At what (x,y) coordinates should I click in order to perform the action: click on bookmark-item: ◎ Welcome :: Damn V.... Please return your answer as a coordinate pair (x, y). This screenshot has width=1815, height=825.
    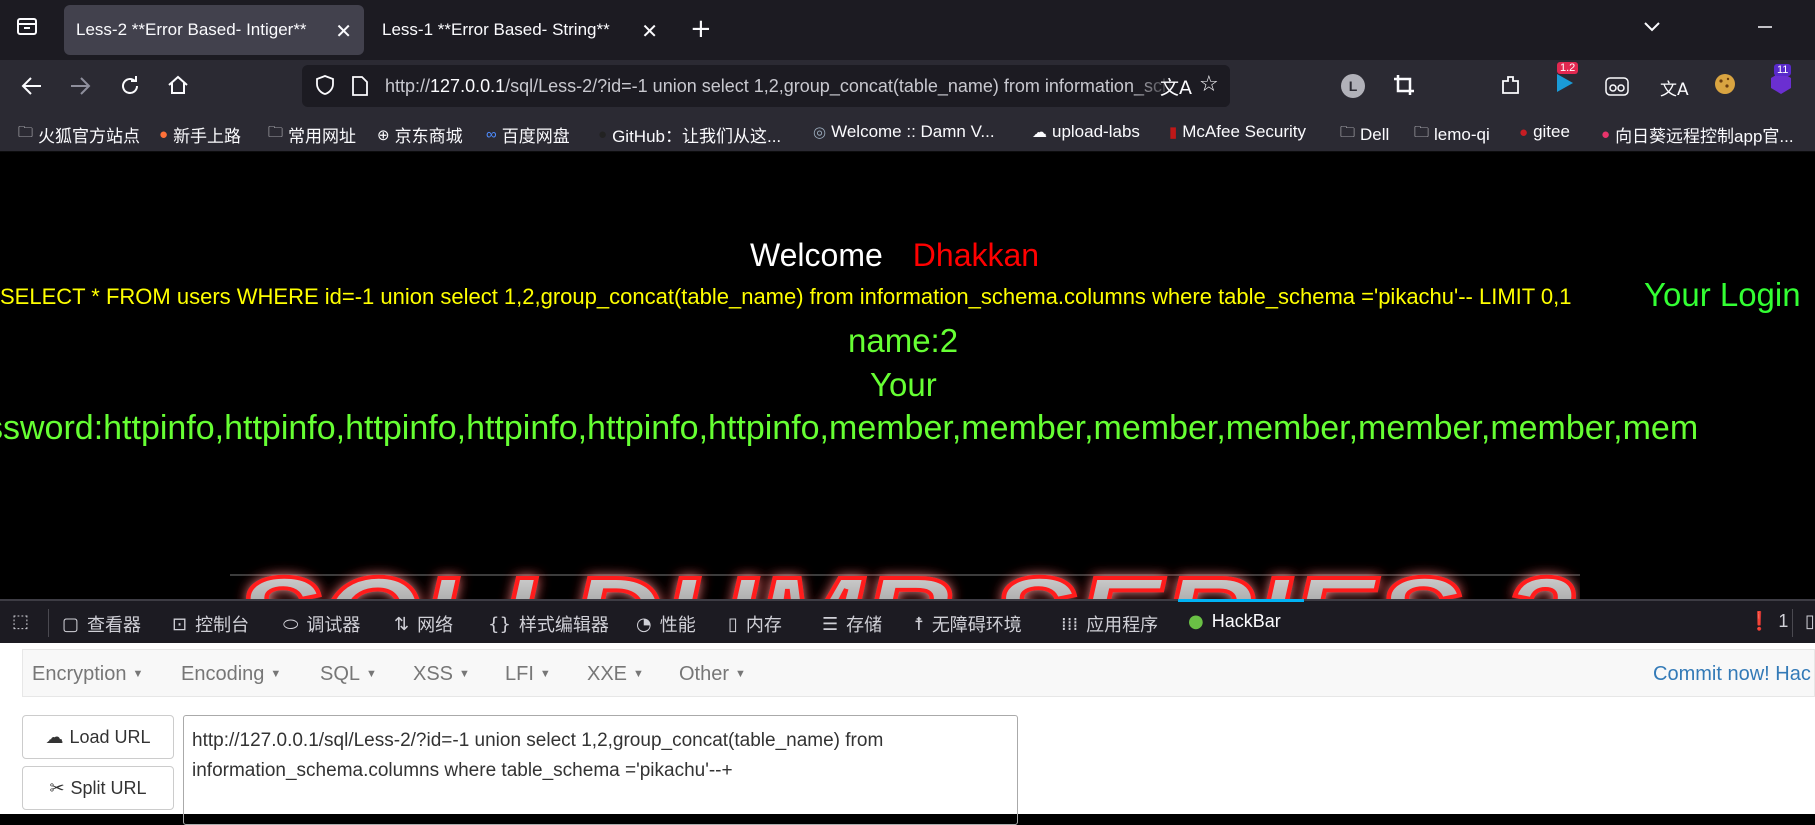
    Looking at the image, I should click on (904, 132).